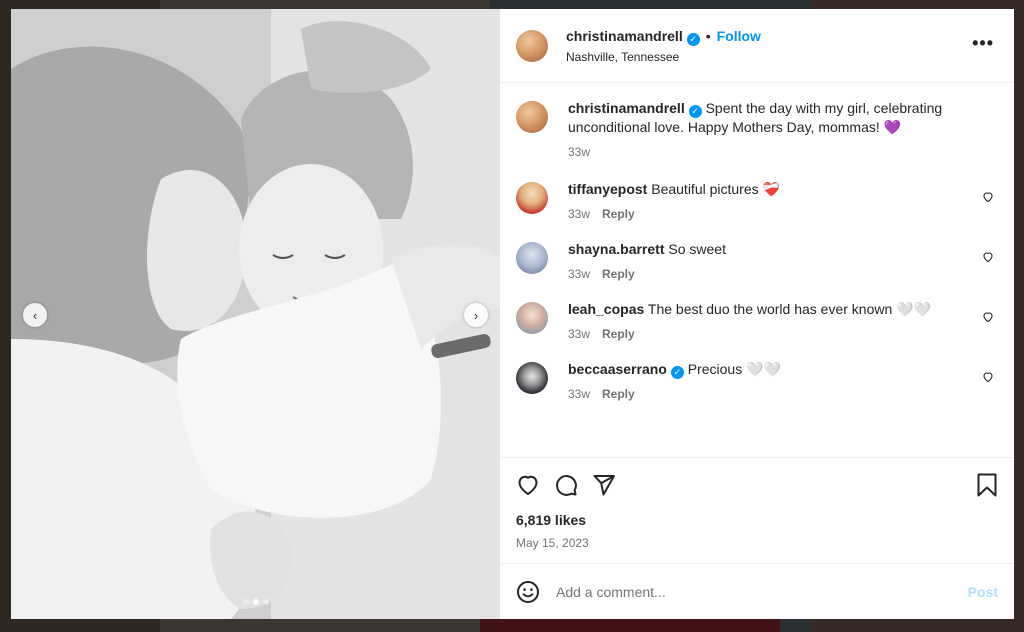 This screenshot has height=632, width=1024. I want to click on post-actions: 6,819 likes May 15, 2023, so click(757, 510).